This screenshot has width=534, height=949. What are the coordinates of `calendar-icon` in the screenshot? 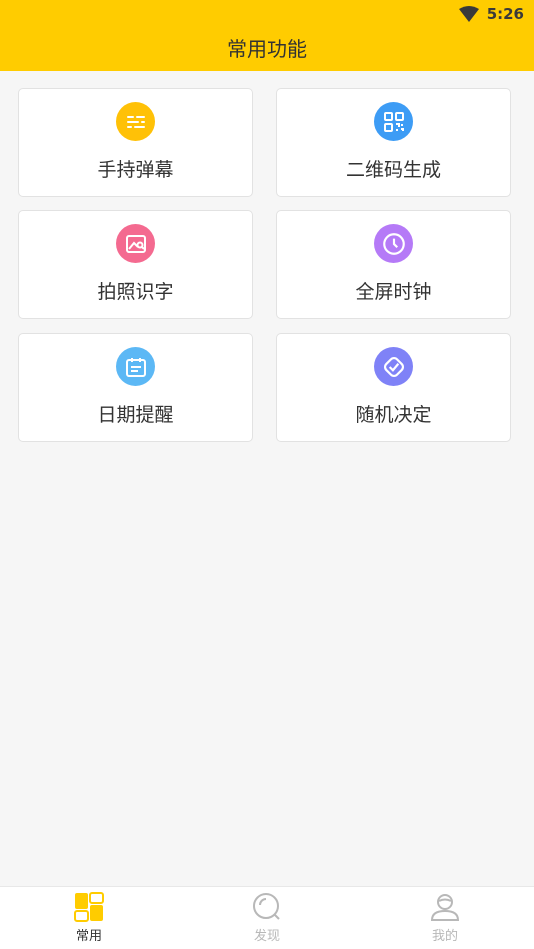 It's located at (135, 366).